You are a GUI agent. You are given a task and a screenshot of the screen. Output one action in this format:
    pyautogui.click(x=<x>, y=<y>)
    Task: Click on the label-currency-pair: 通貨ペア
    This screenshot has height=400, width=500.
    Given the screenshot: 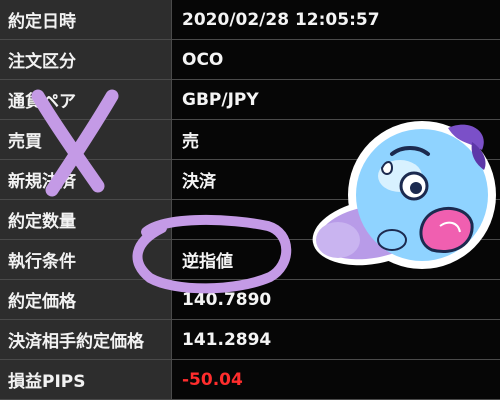 What is the action you would take?
    pyautogui.click(x=86, y=99)
    